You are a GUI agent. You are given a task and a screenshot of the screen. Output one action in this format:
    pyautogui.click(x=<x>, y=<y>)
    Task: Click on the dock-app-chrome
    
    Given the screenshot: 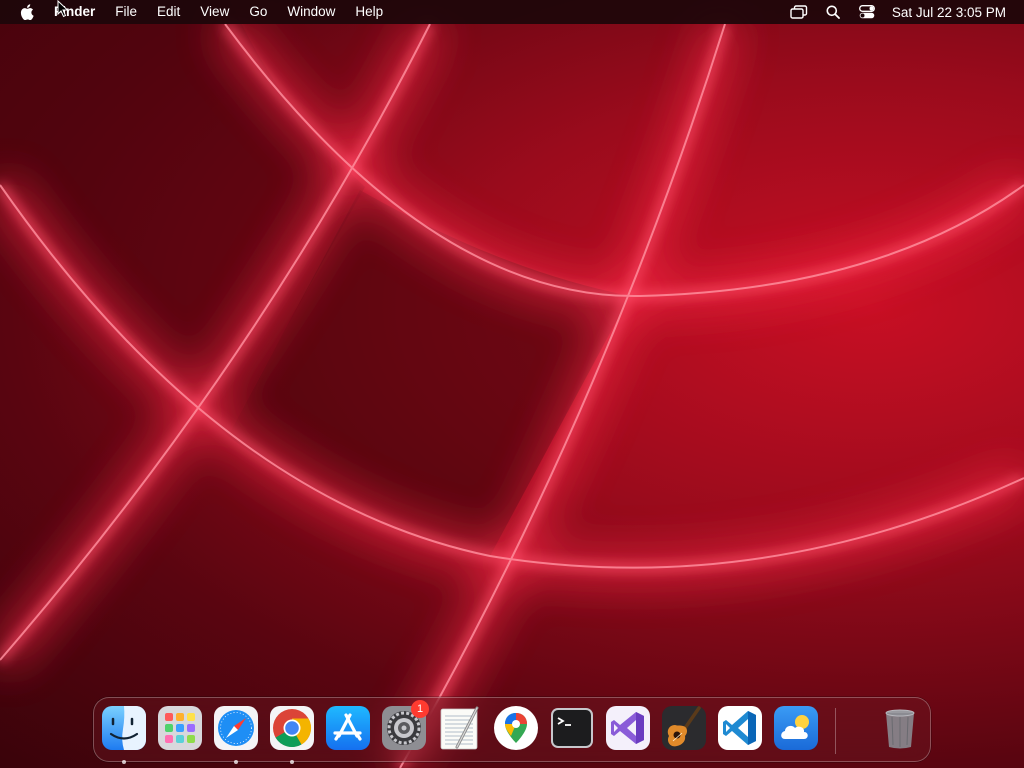 What is the action you would take?
    pyautogui.click(x=292, y=734)
    